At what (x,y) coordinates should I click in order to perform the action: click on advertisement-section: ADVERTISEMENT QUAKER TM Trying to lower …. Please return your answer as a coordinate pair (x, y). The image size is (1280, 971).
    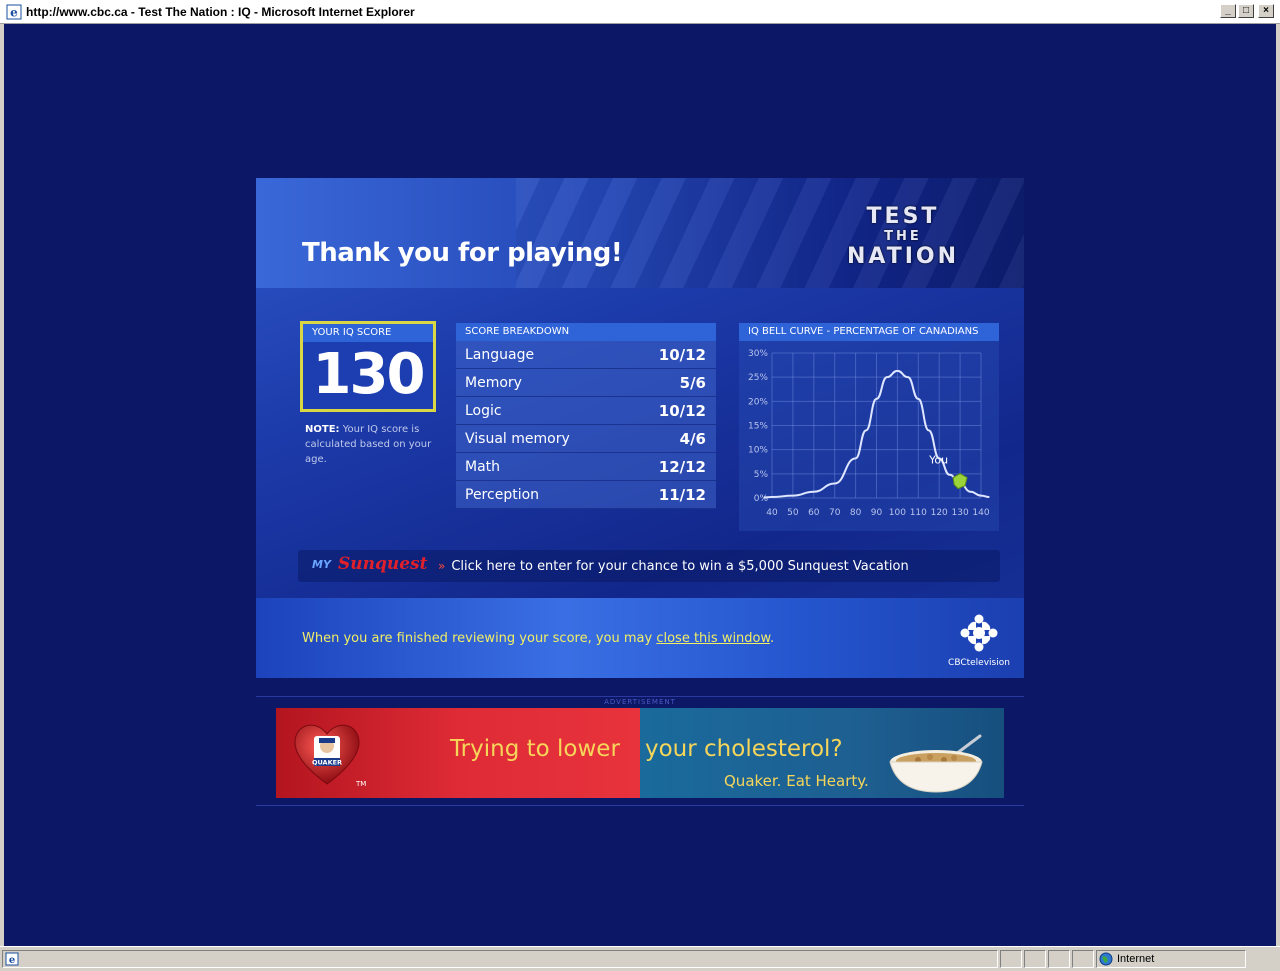
    Looking at the image, I should click on (640, 751).